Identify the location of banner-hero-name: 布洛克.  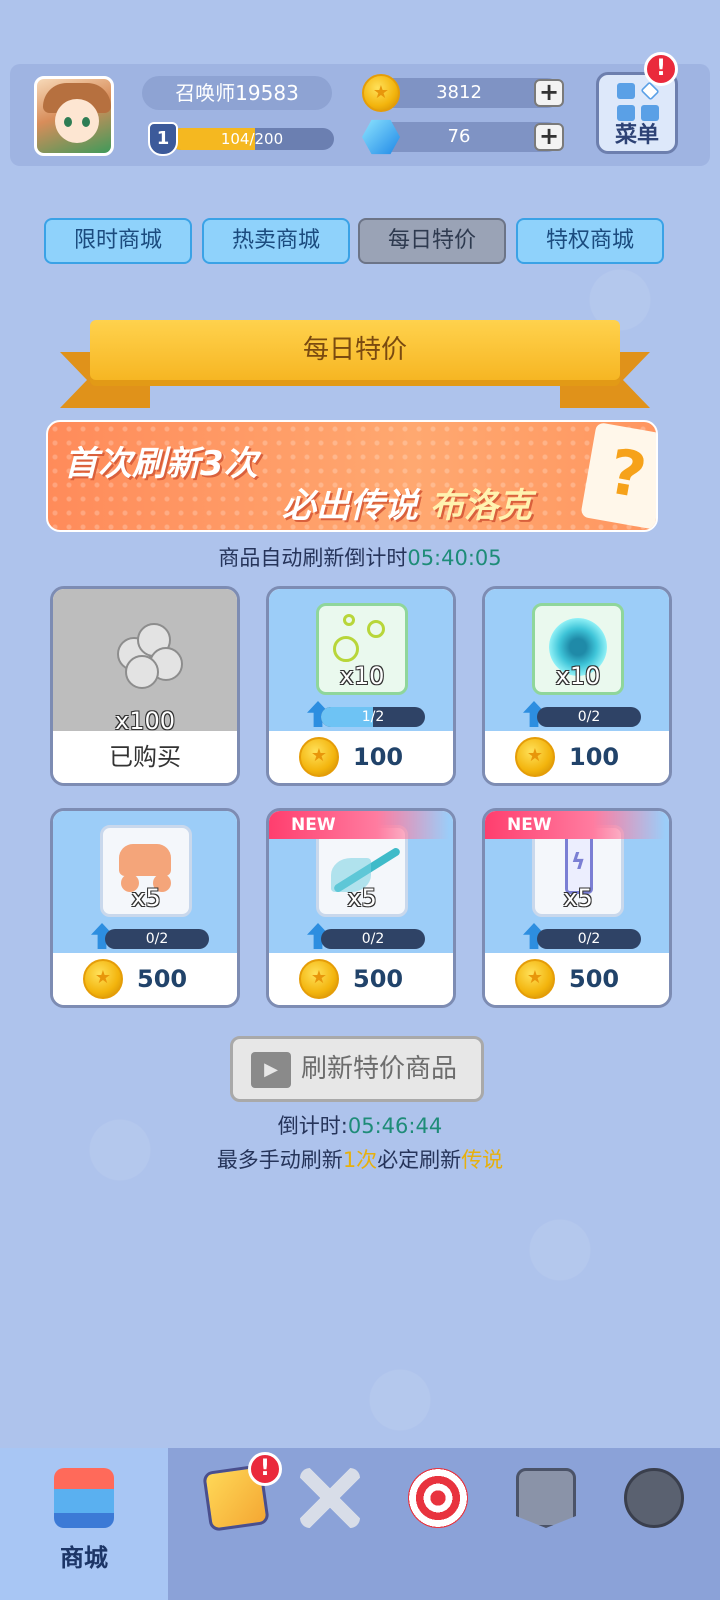
(480, 506).